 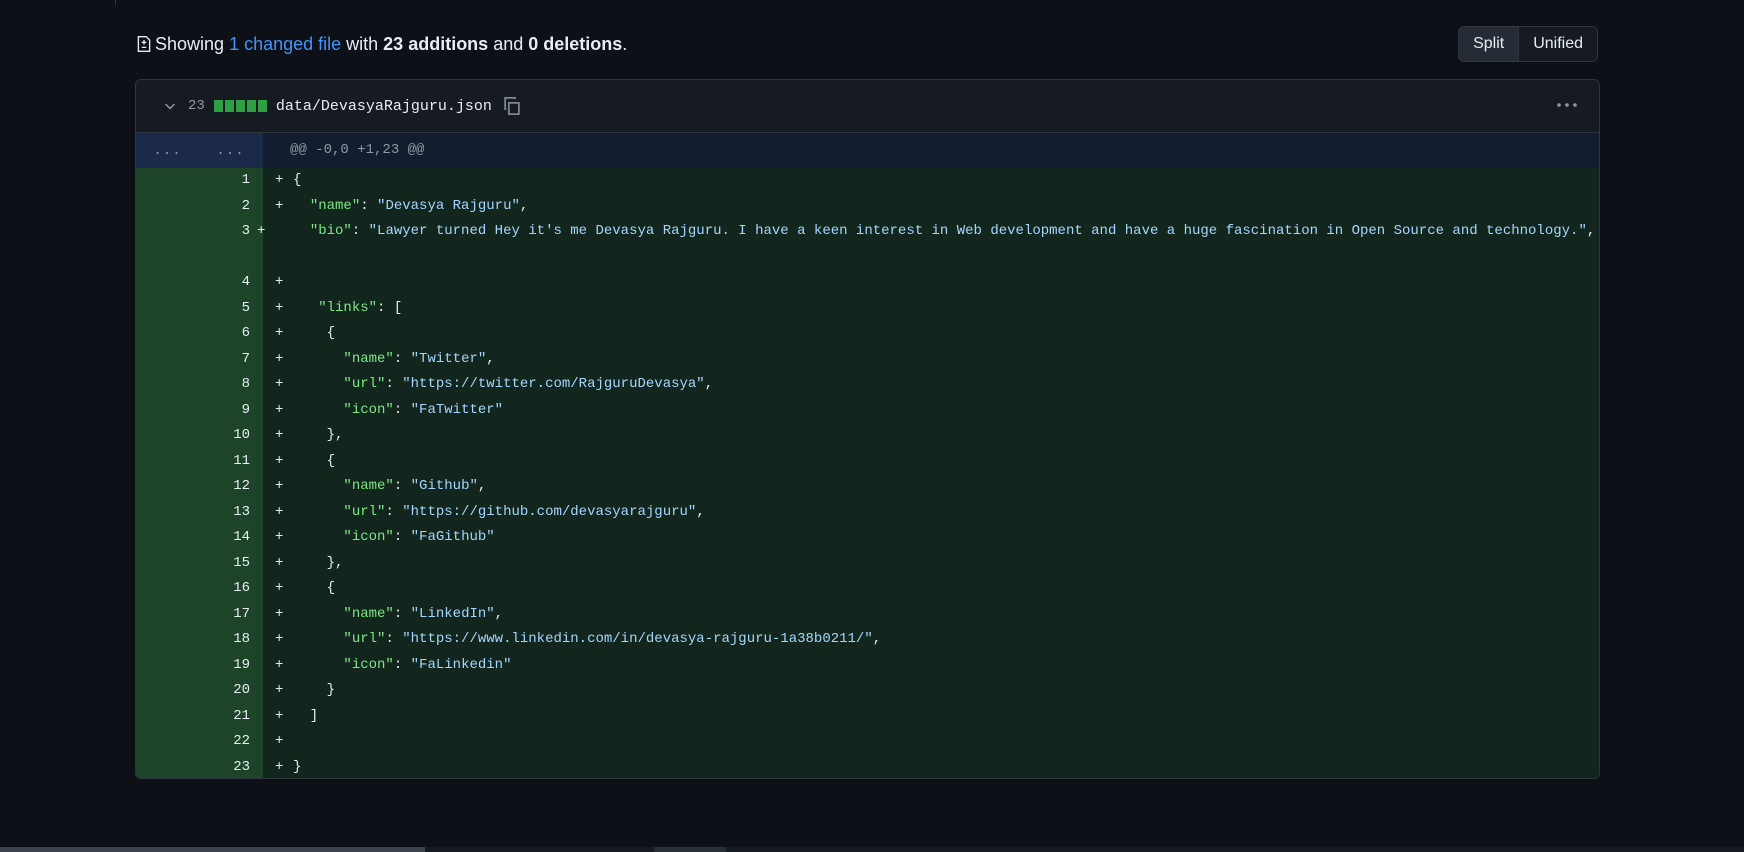 I want to click on additions-count: 23 additions, so click(x=436, y=43).